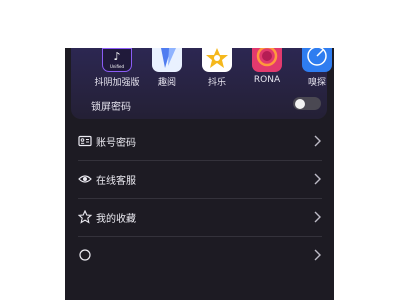  What do you see at coordinates (200, 179) in the screenshot?
I see `menu-item-online-support: 在线客服` at bounding box center [200, 179].